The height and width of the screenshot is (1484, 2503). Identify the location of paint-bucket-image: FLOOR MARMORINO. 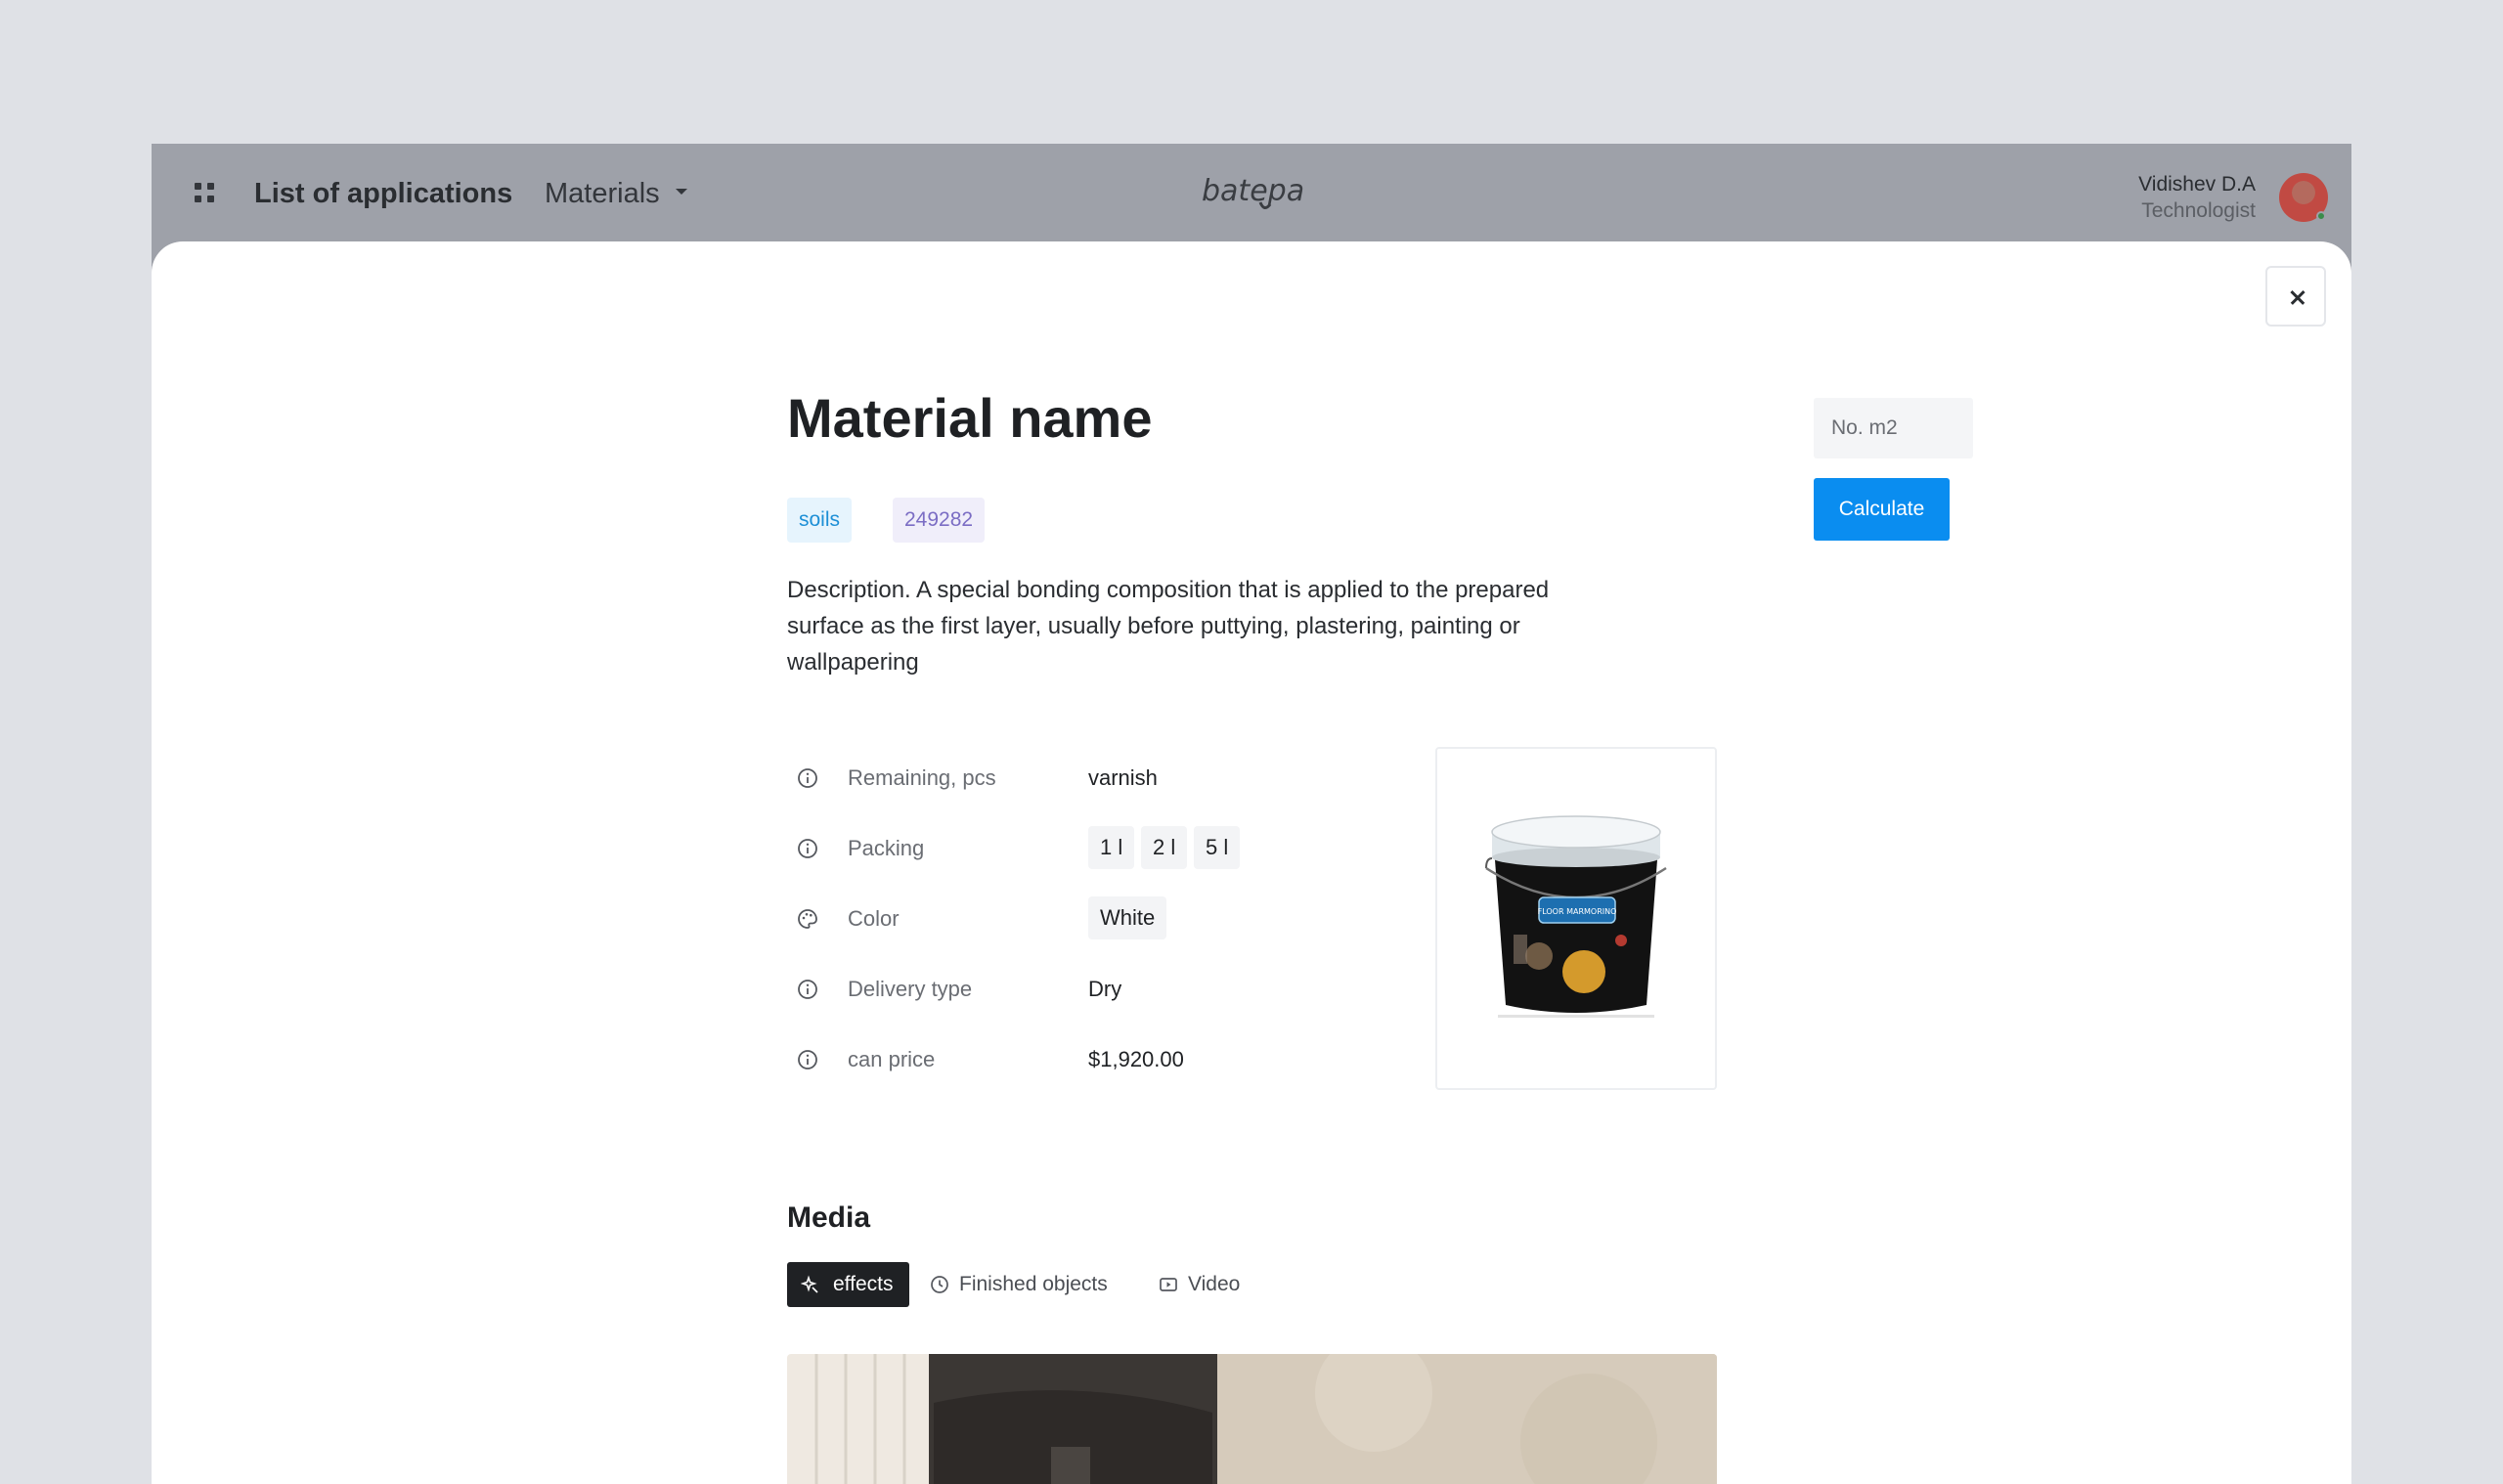
(1576, 916).